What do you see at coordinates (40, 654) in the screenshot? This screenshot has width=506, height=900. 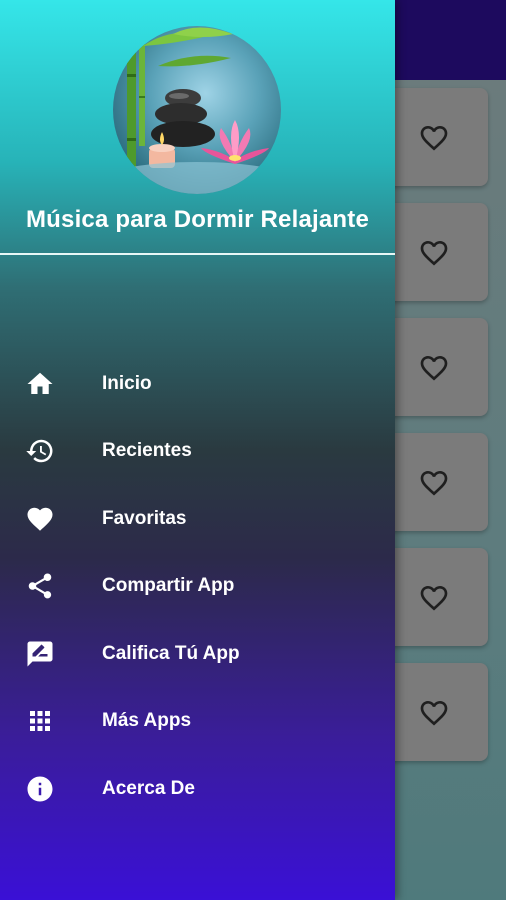 I see `rate-review-icon` at bounding box center [40, 654].